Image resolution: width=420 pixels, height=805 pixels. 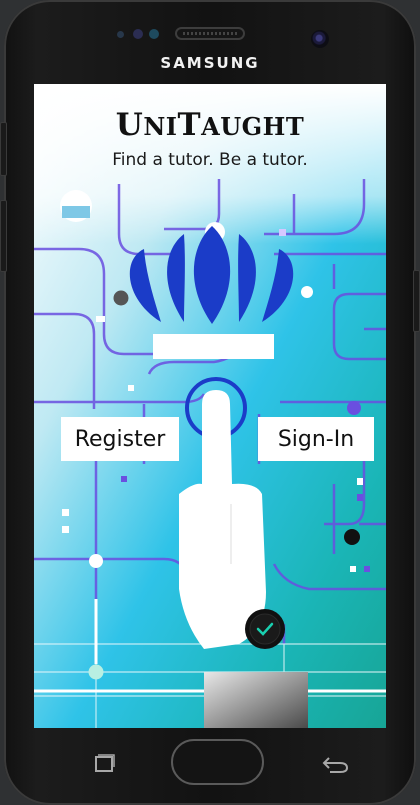 What do you see at coordinates (316, 439) in the screenshot?
I see `sign-in-button: Sign-In` at bounding box center [316, 439].